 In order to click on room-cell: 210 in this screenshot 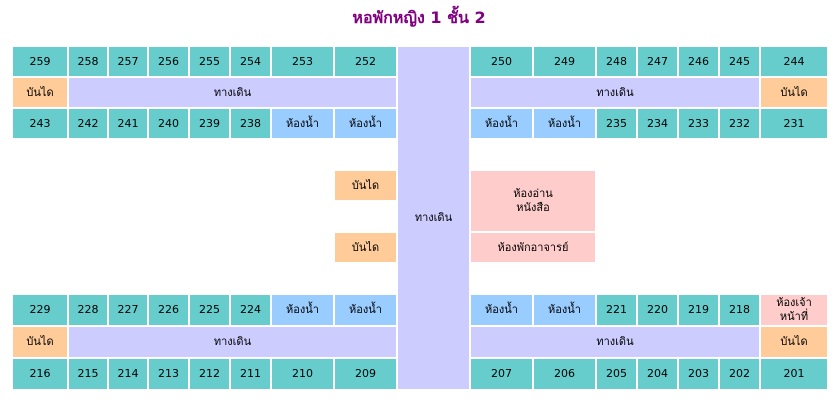, I will do `click(302, 374)`.